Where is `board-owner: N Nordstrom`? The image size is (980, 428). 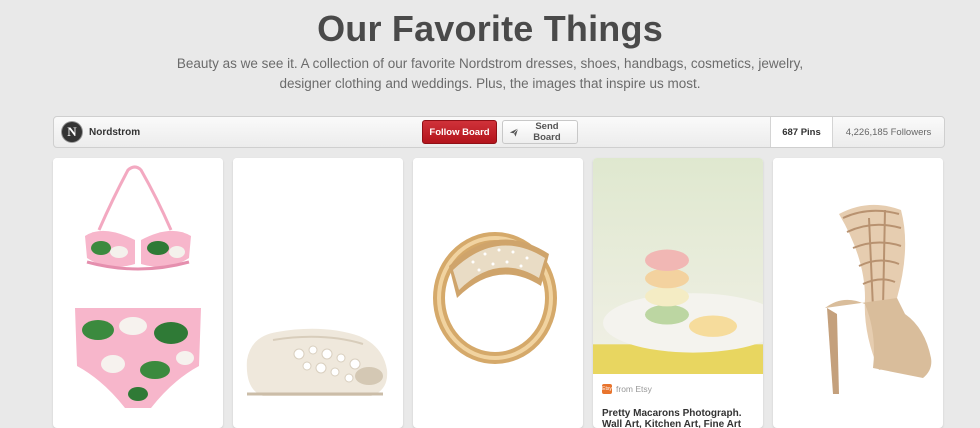
board-owner: N Nordstrom is located at coordinates (101, 132).